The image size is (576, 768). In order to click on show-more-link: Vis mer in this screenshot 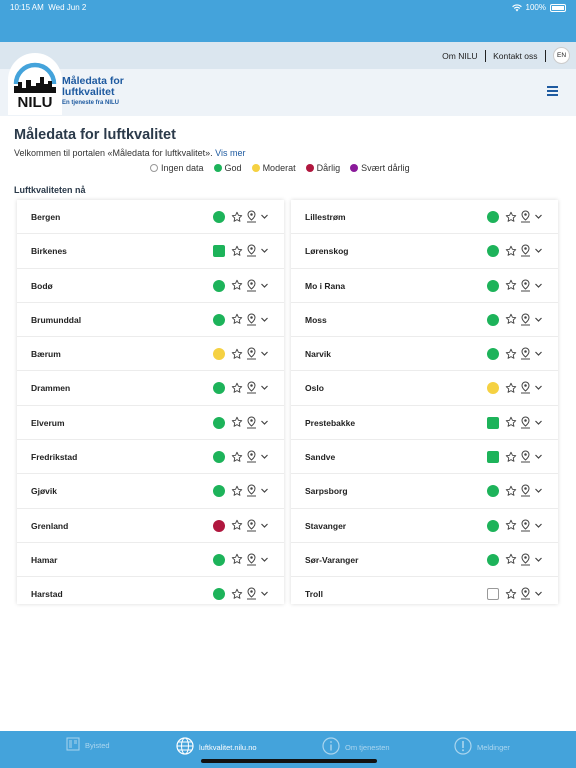, I will do `click(230, 153)`.